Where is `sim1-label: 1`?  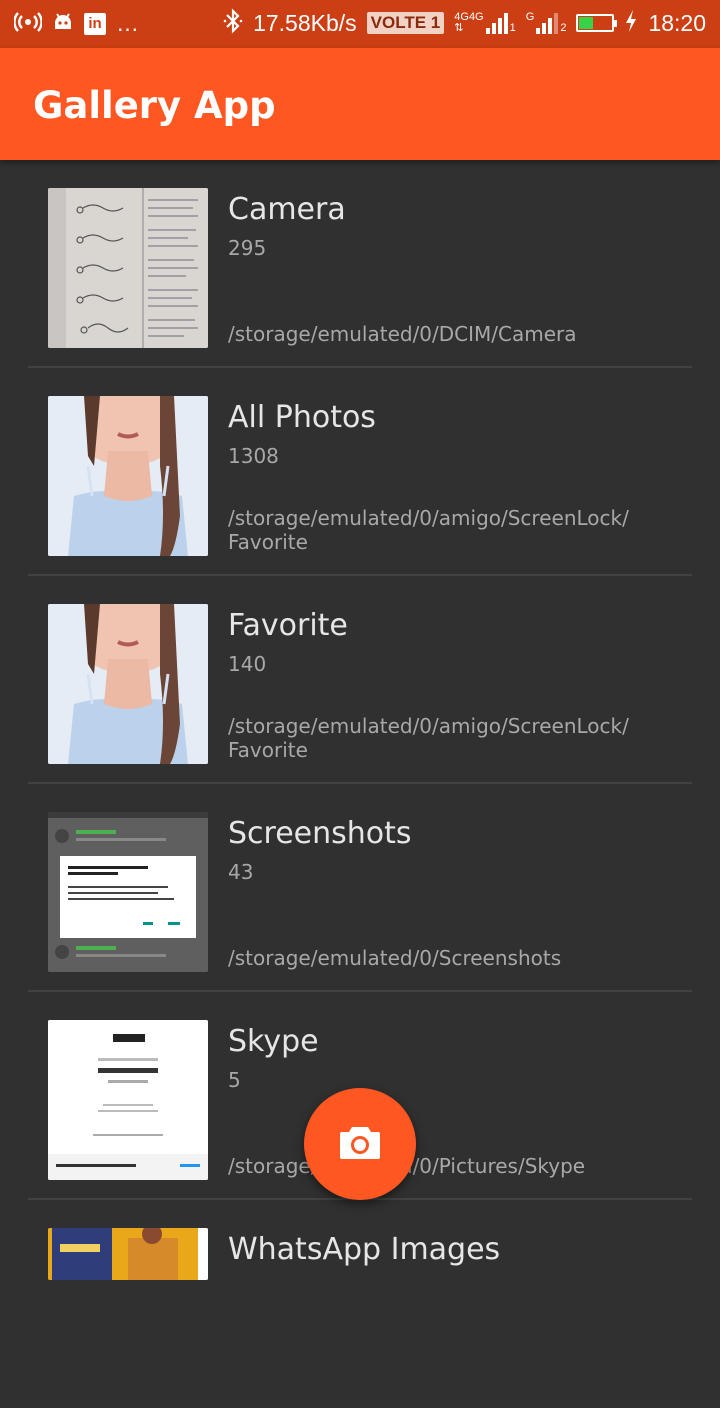
sim1-label: 1 is located at coordinates (512, 28).